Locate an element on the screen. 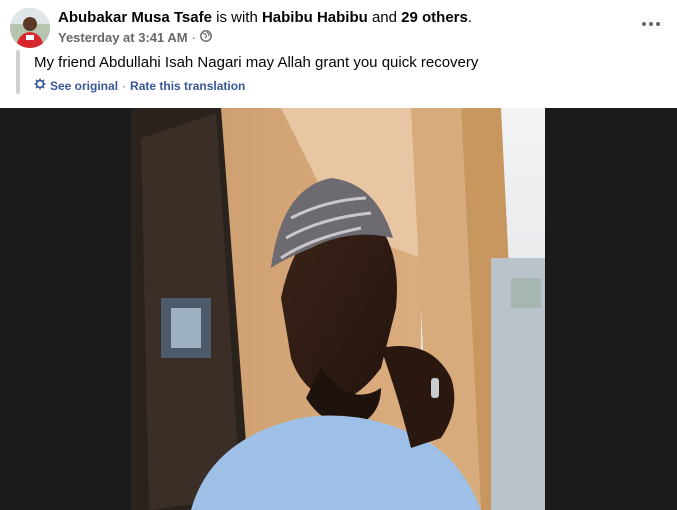 This screenshot has width=677, height=510. translation-quote-bar is located at coordinates (18, 72).